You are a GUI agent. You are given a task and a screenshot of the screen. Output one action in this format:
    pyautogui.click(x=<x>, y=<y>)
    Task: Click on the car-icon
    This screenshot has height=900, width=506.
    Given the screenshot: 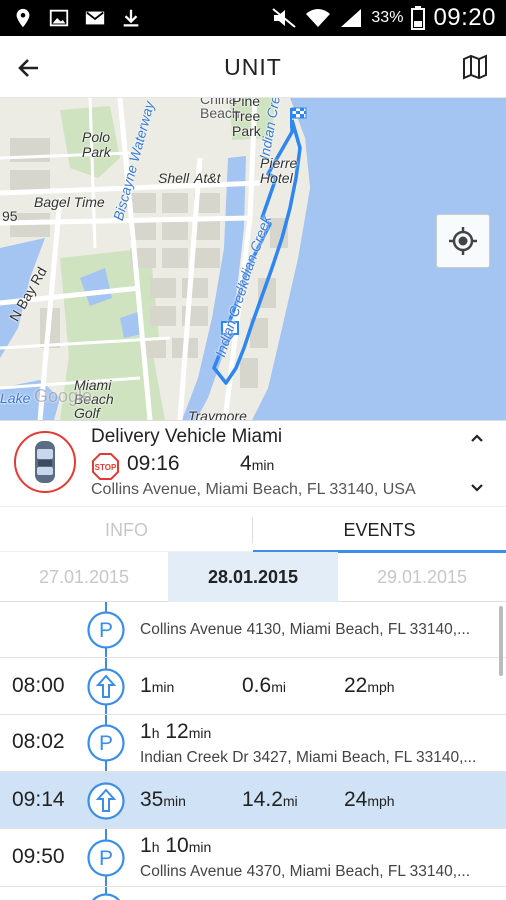 What is the action you would take?
    pyautogui.click(x=45, y=462)
    